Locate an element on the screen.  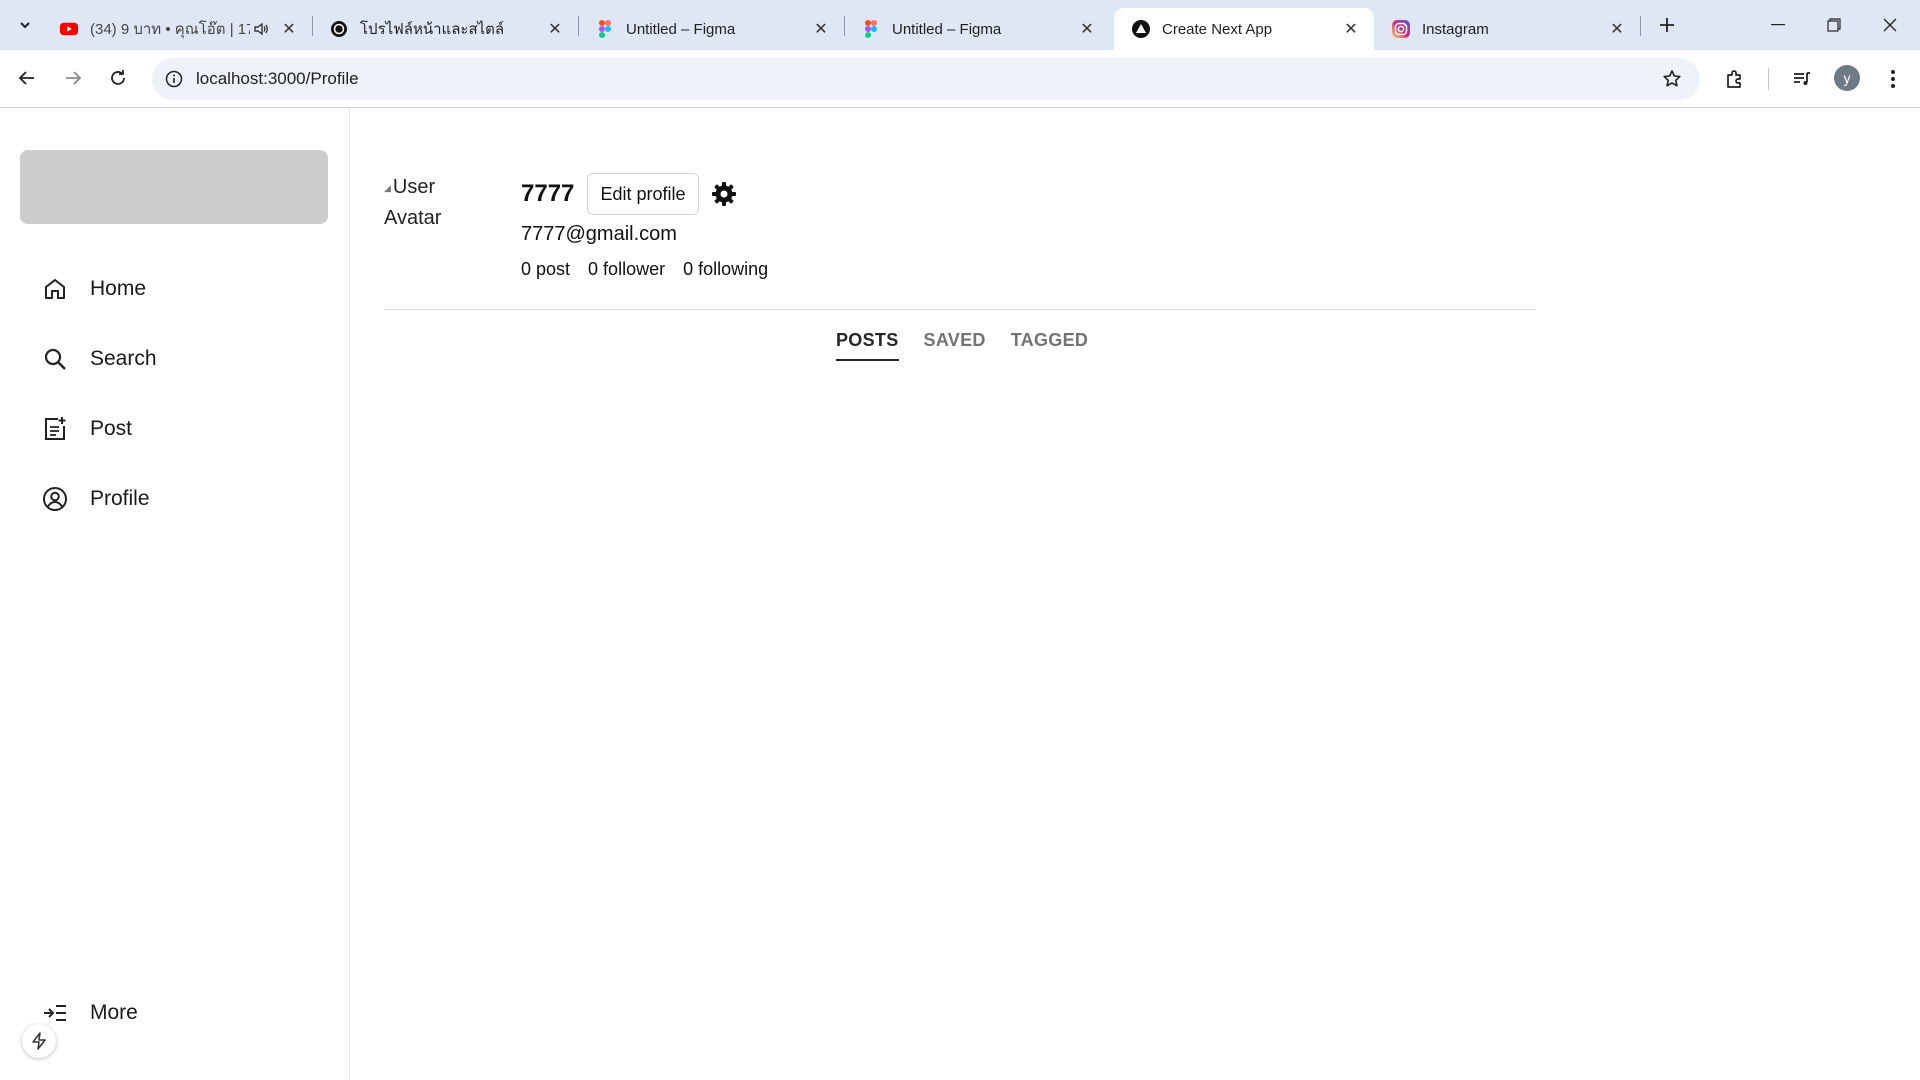
sidebar-item-home: Home is located at coordinates (93, 289).